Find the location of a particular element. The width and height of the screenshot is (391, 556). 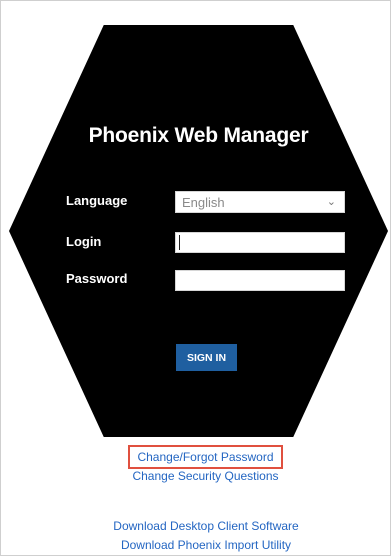

login-label: Login is located at coordinates (84, 241).